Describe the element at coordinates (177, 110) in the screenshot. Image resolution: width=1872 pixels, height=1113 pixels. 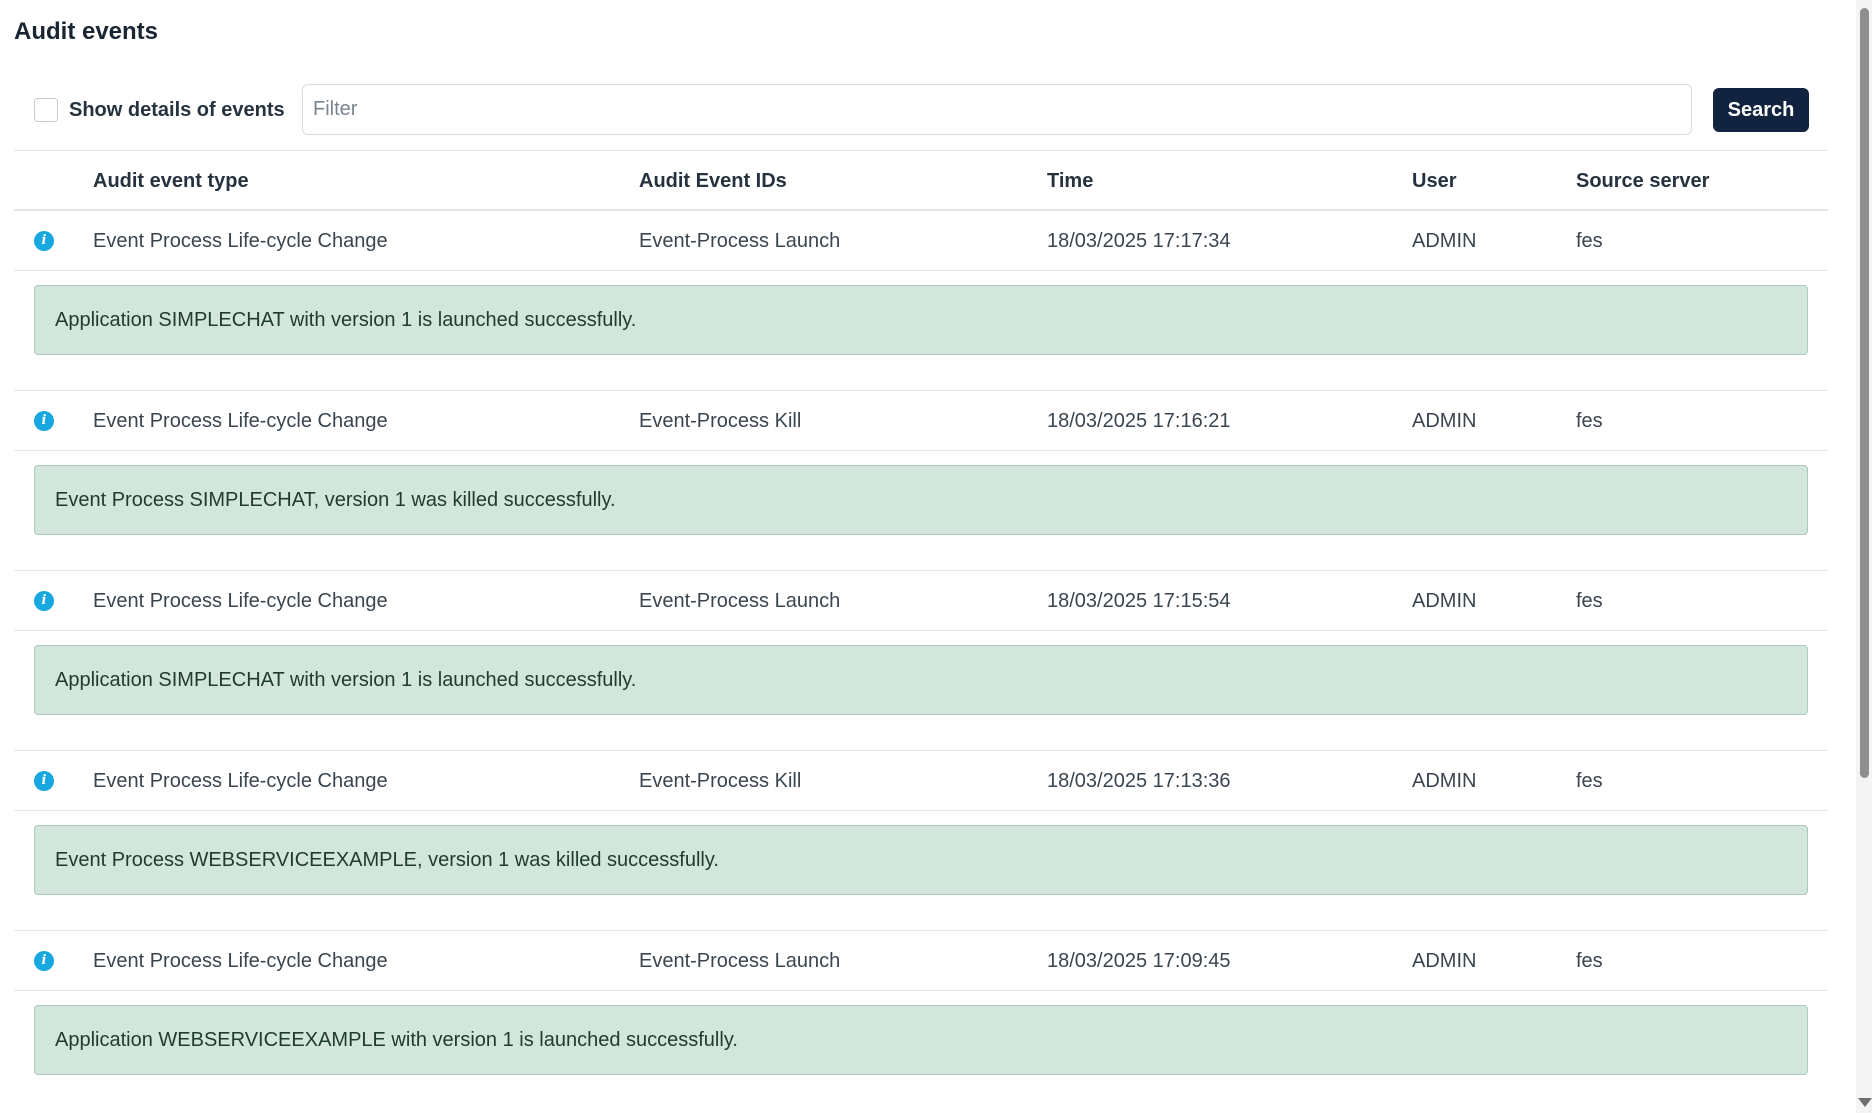
I see `show-details-label: Show details of events` at that location.